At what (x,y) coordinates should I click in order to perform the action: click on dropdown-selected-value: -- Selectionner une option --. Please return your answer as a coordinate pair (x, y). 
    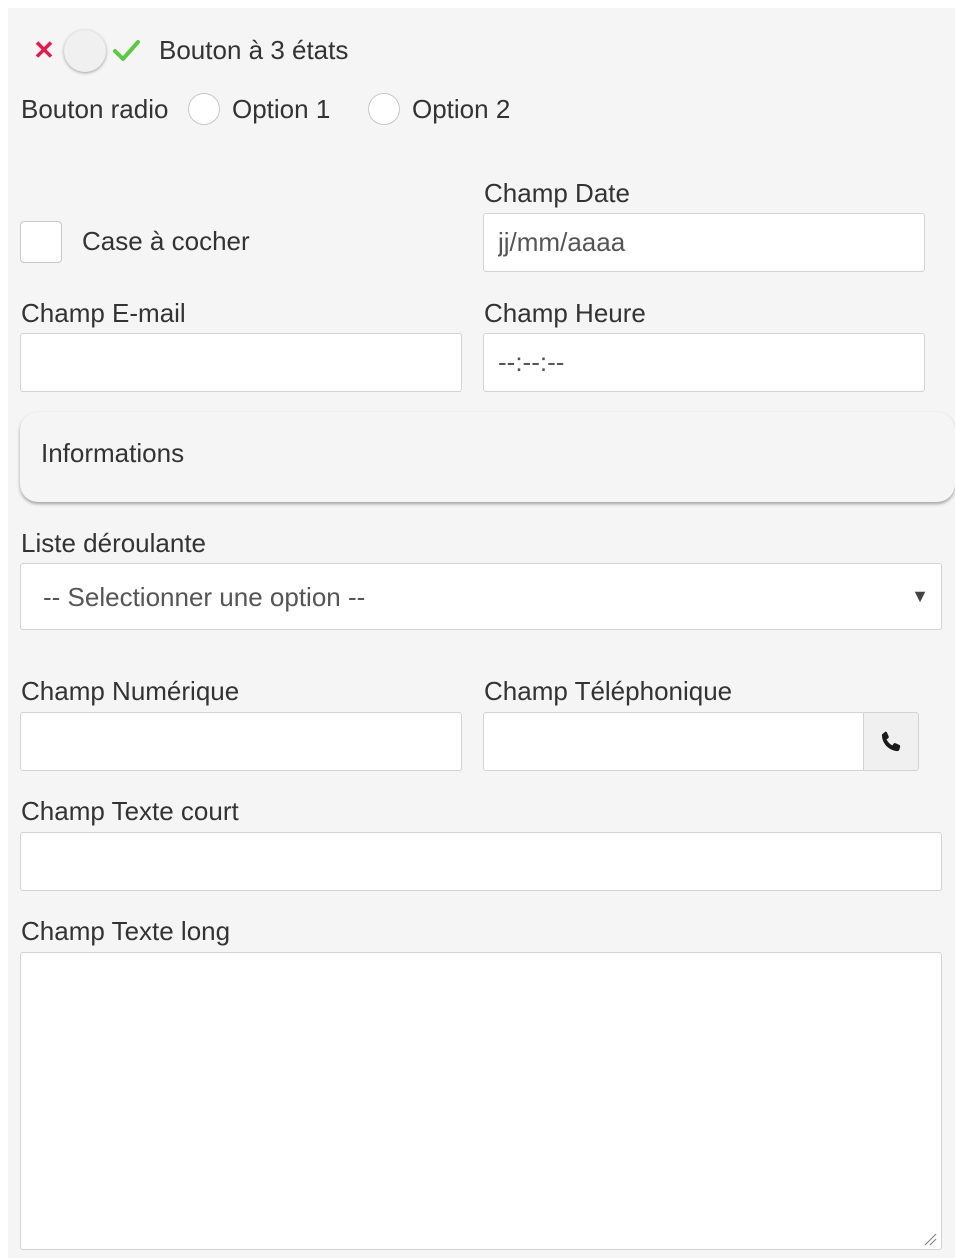
    Looking at the image, I should click on (204, 597).